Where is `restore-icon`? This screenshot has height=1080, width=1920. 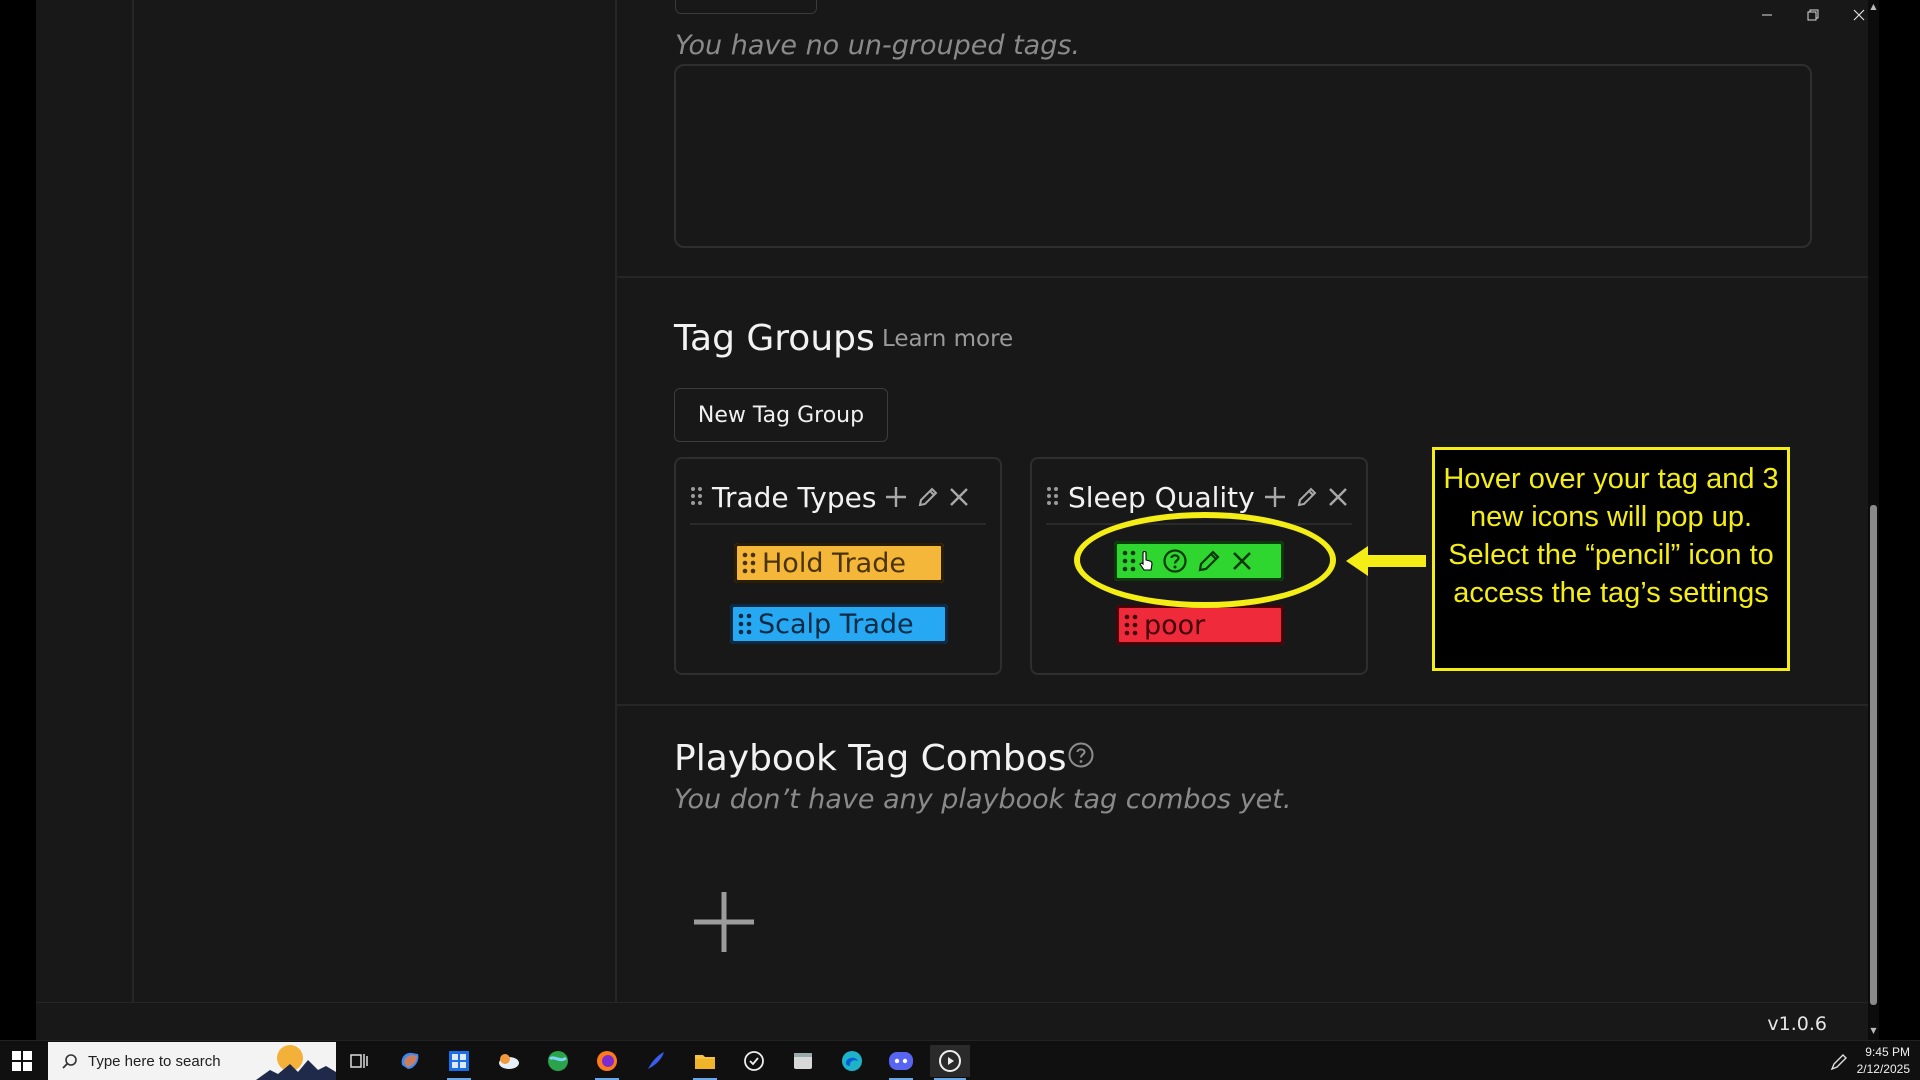
restore-icon is located at coordinates (1813, 15).